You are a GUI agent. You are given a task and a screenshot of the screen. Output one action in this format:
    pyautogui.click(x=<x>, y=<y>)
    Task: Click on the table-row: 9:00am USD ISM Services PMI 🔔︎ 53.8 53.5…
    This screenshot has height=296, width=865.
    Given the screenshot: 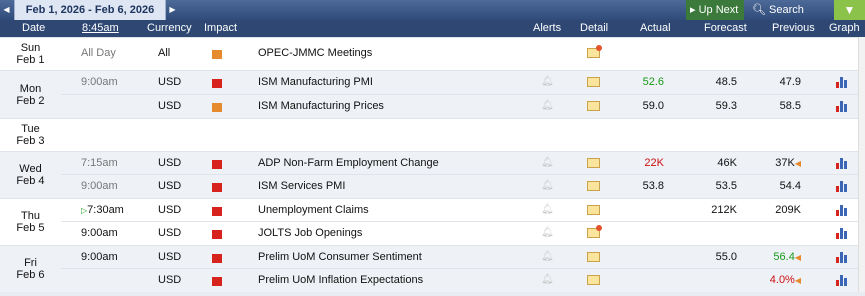 What is the action you would take?
    pyautogui.click(x=459, y=186)
    